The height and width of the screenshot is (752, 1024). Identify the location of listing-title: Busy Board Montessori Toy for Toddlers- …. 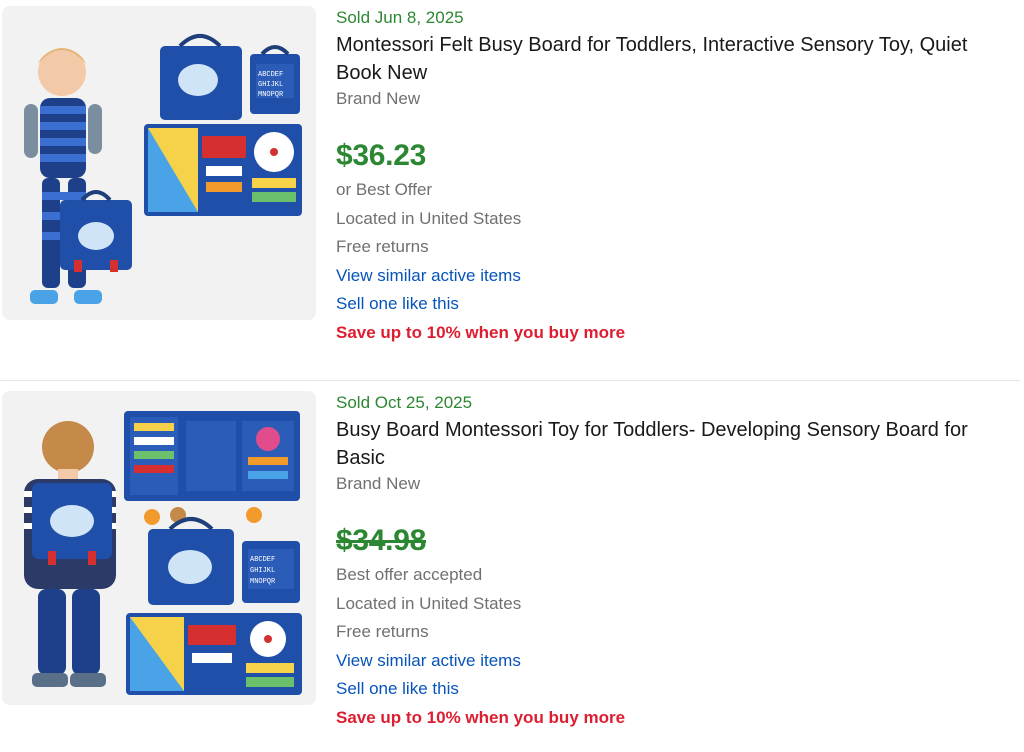
(676, 444).